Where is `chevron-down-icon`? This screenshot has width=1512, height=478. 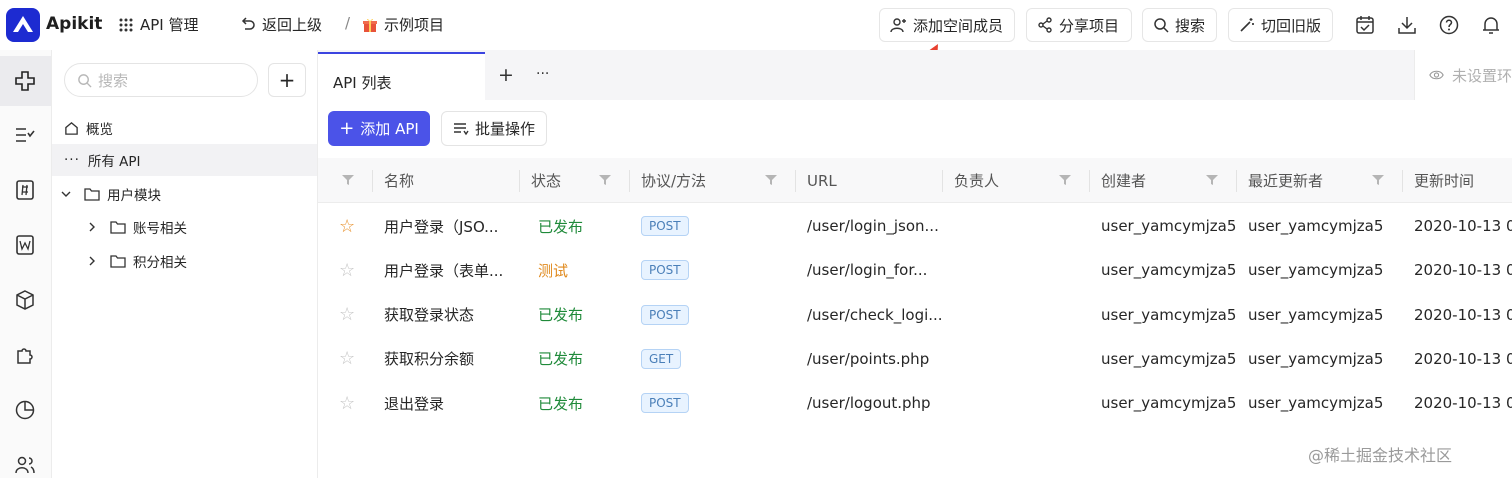 chevron-down-icon is located at coordinates (66, 194).